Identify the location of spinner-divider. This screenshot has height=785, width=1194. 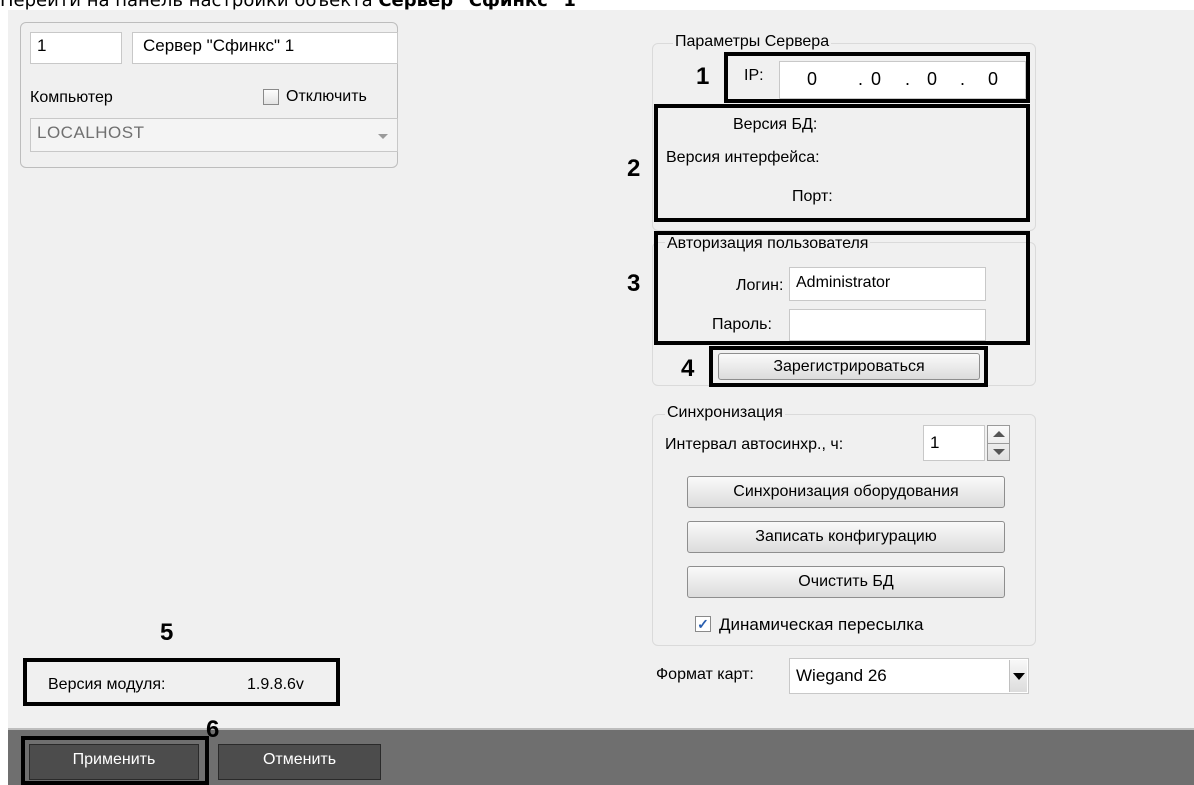
(998, 443).